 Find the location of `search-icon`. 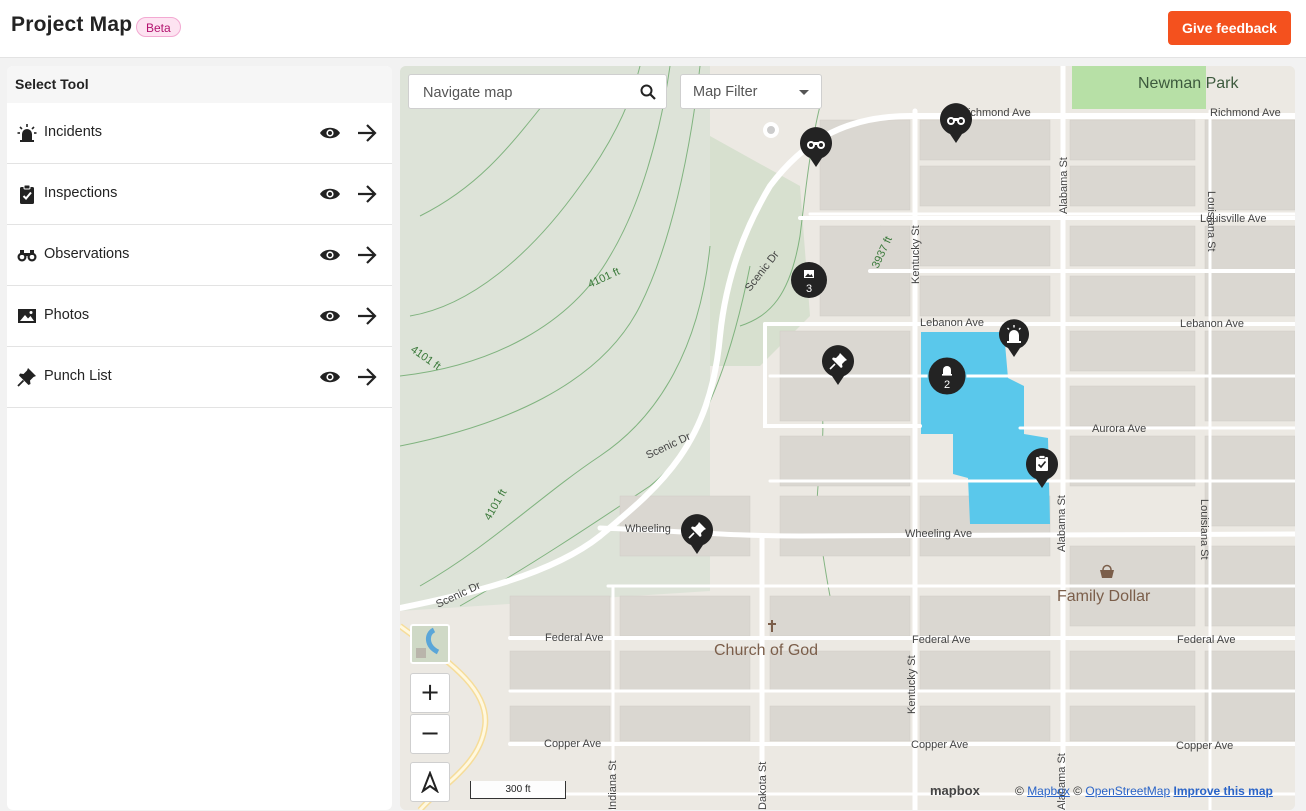

search-icon is located at coordinates (648, 92).